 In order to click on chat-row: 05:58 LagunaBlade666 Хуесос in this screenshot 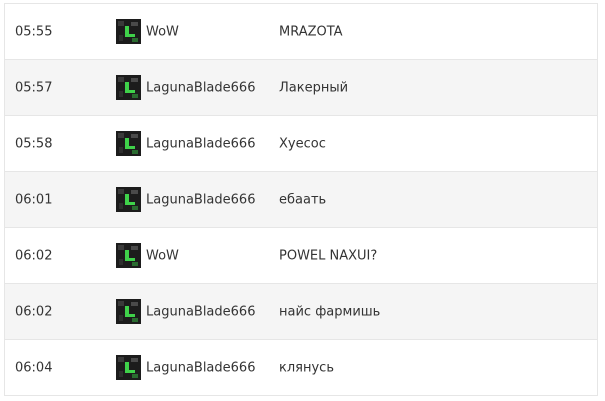, I will do `click(301, 144)`.